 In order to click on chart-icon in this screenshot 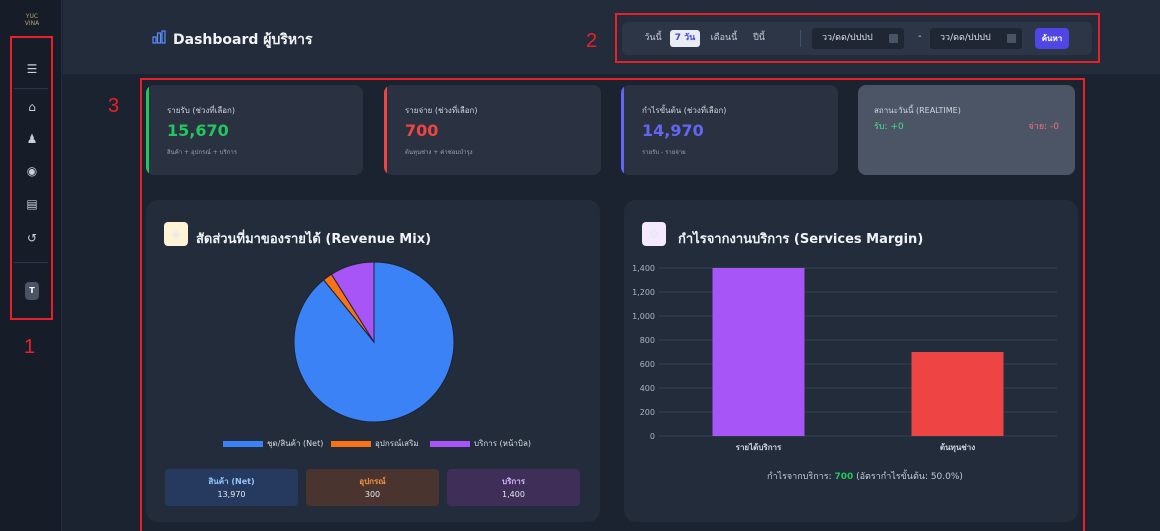, I will do `click(159, 37)`.